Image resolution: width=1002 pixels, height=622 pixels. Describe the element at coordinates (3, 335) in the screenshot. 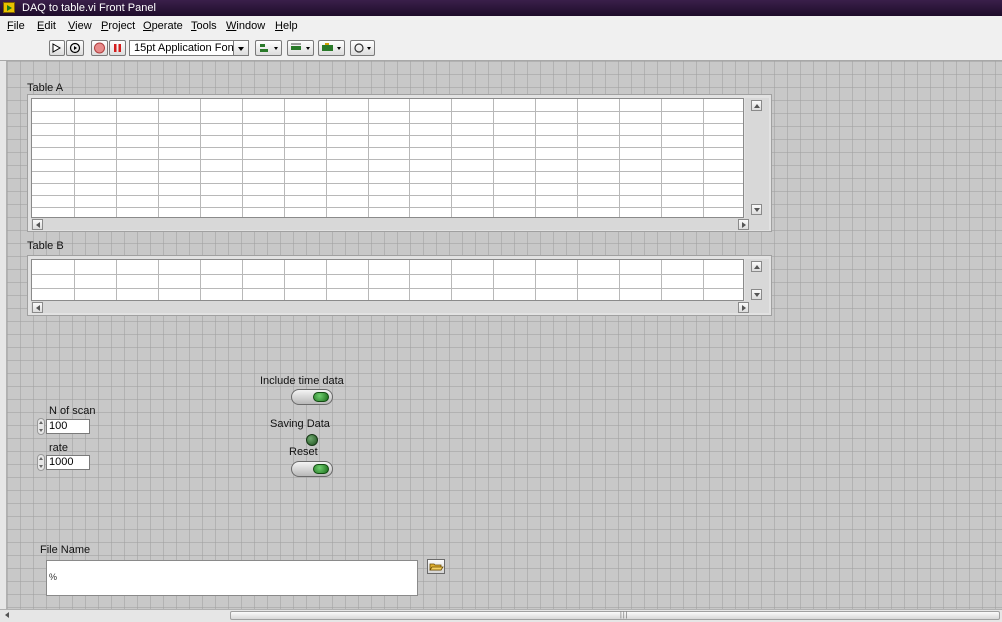

I see `panel-left-edge` at that location.